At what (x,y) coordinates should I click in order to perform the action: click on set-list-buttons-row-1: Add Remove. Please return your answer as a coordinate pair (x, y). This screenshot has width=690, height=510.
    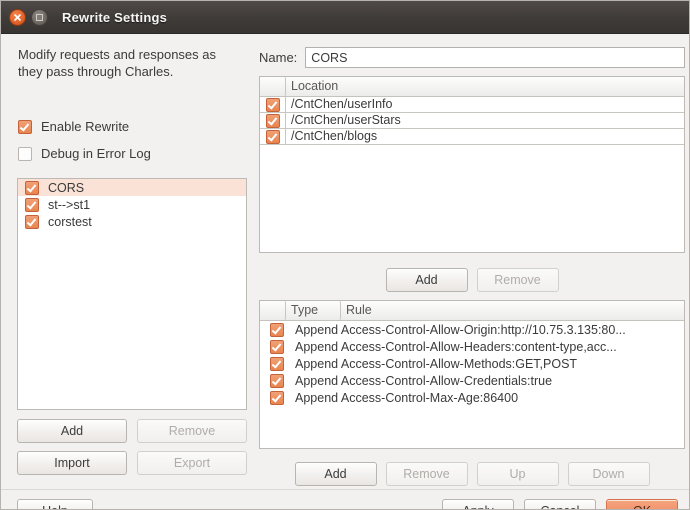
    Looking at the image, I should click on (132, 431).